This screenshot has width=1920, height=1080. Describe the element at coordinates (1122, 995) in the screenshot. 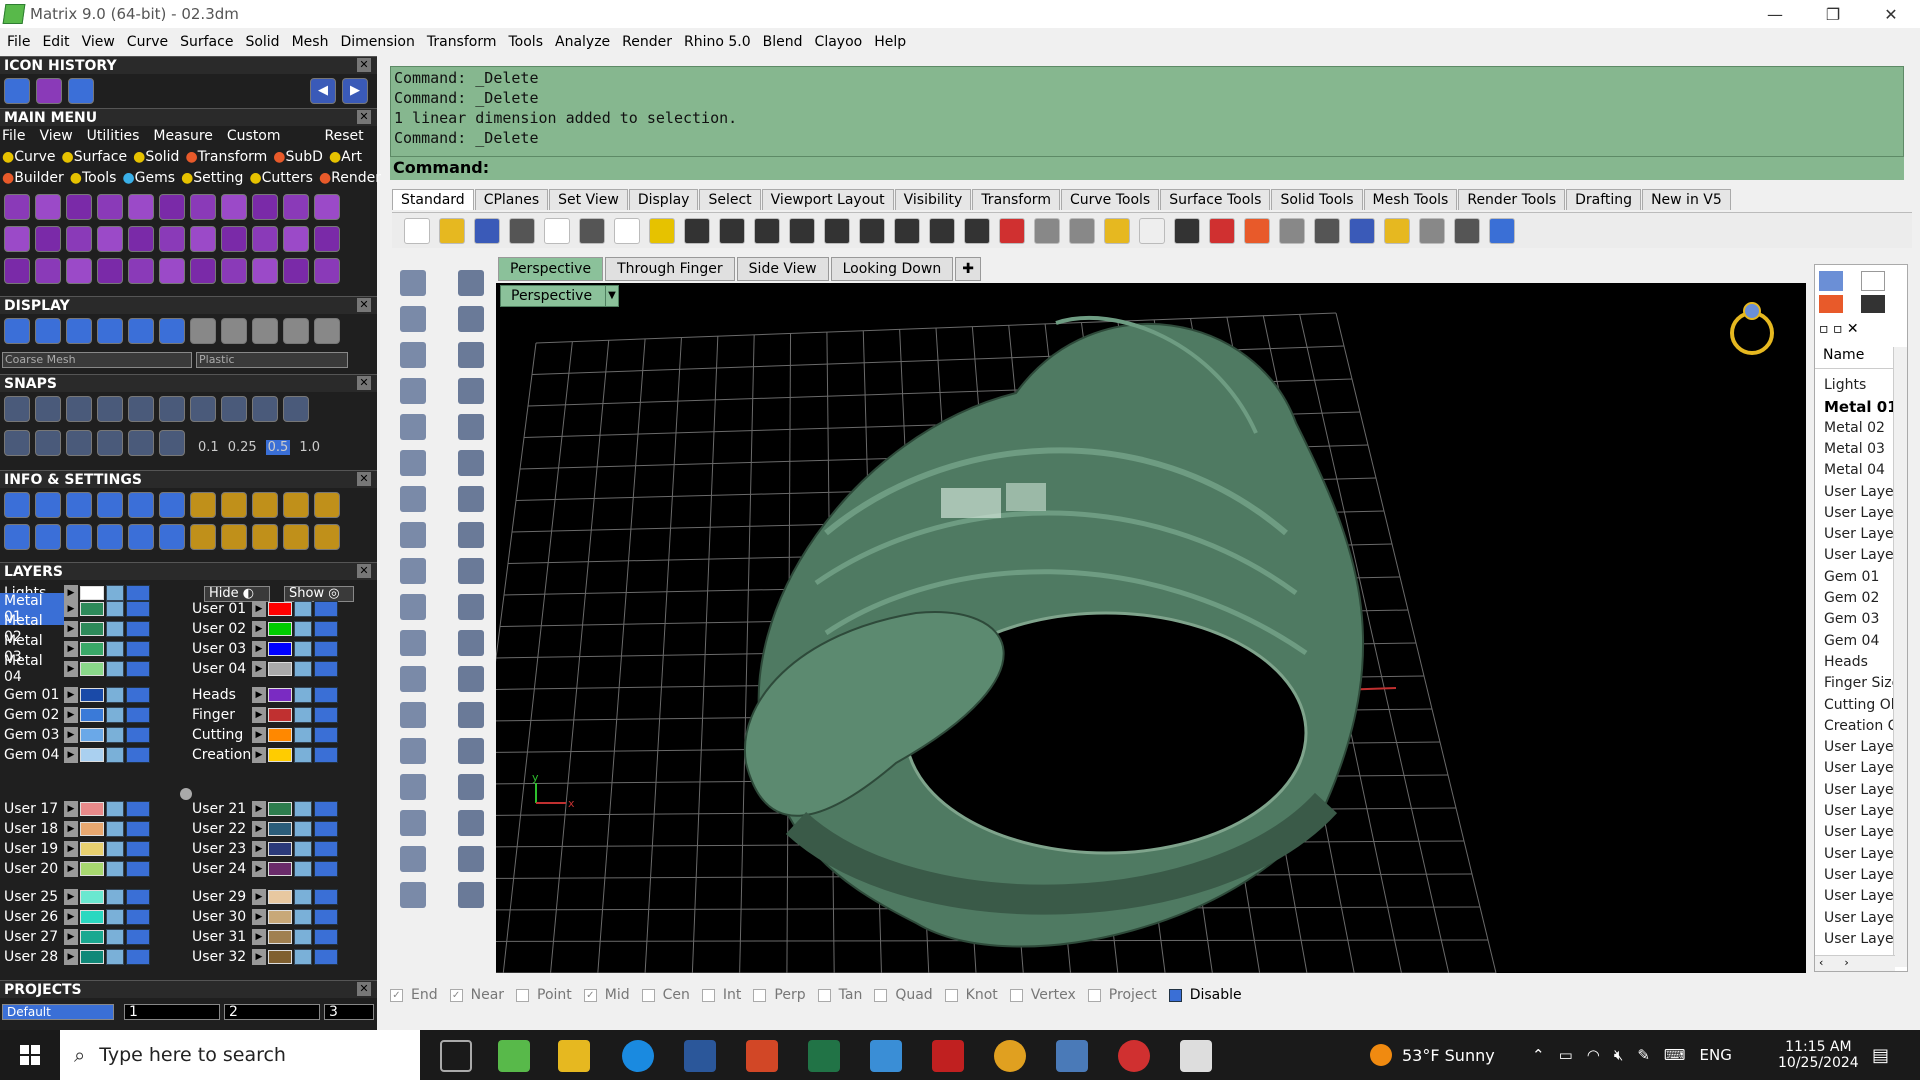

I see `osnap-project: Project` at that location.